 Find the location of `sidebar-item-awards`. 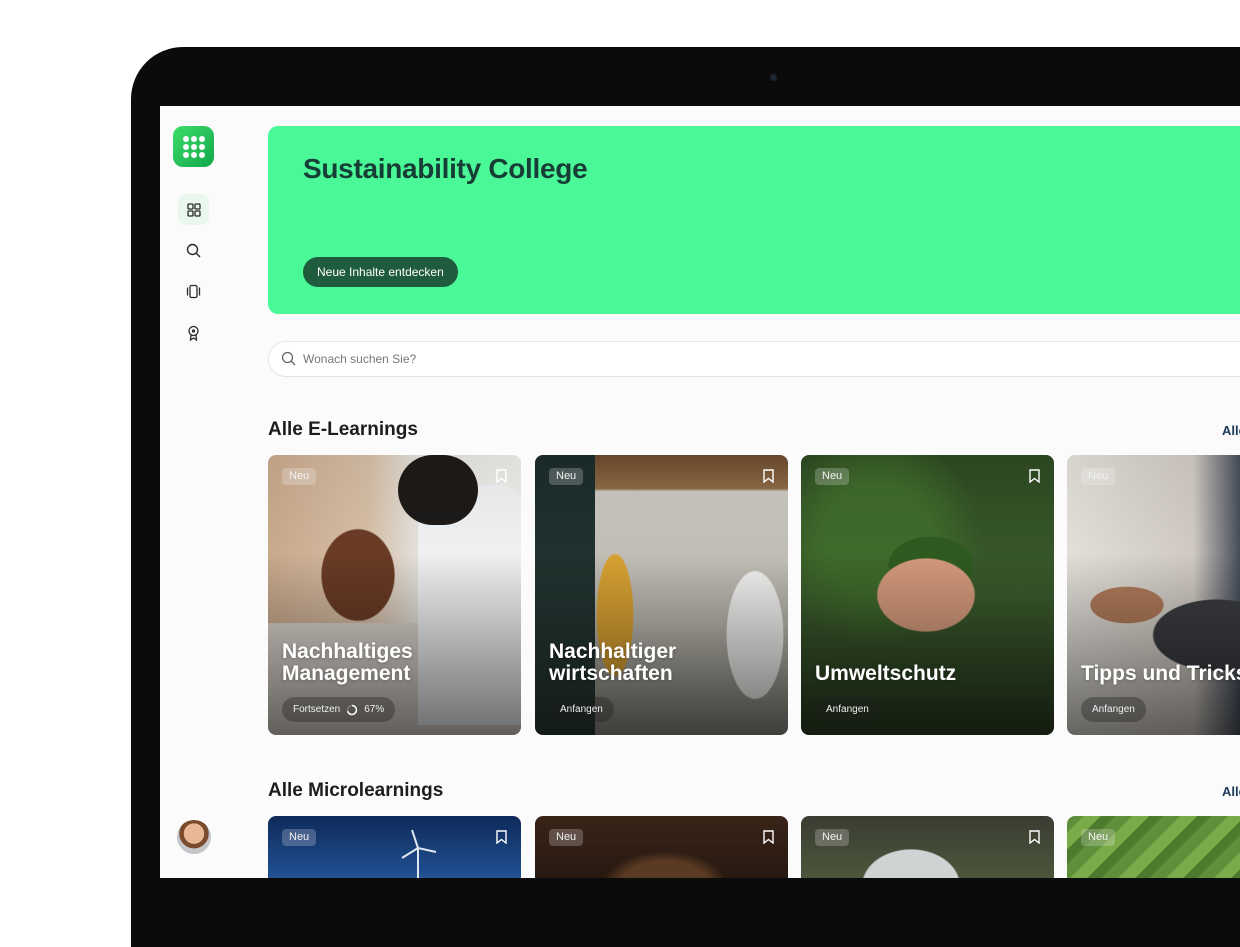

sidebar-item-awards is located at coordinates (193, 332).